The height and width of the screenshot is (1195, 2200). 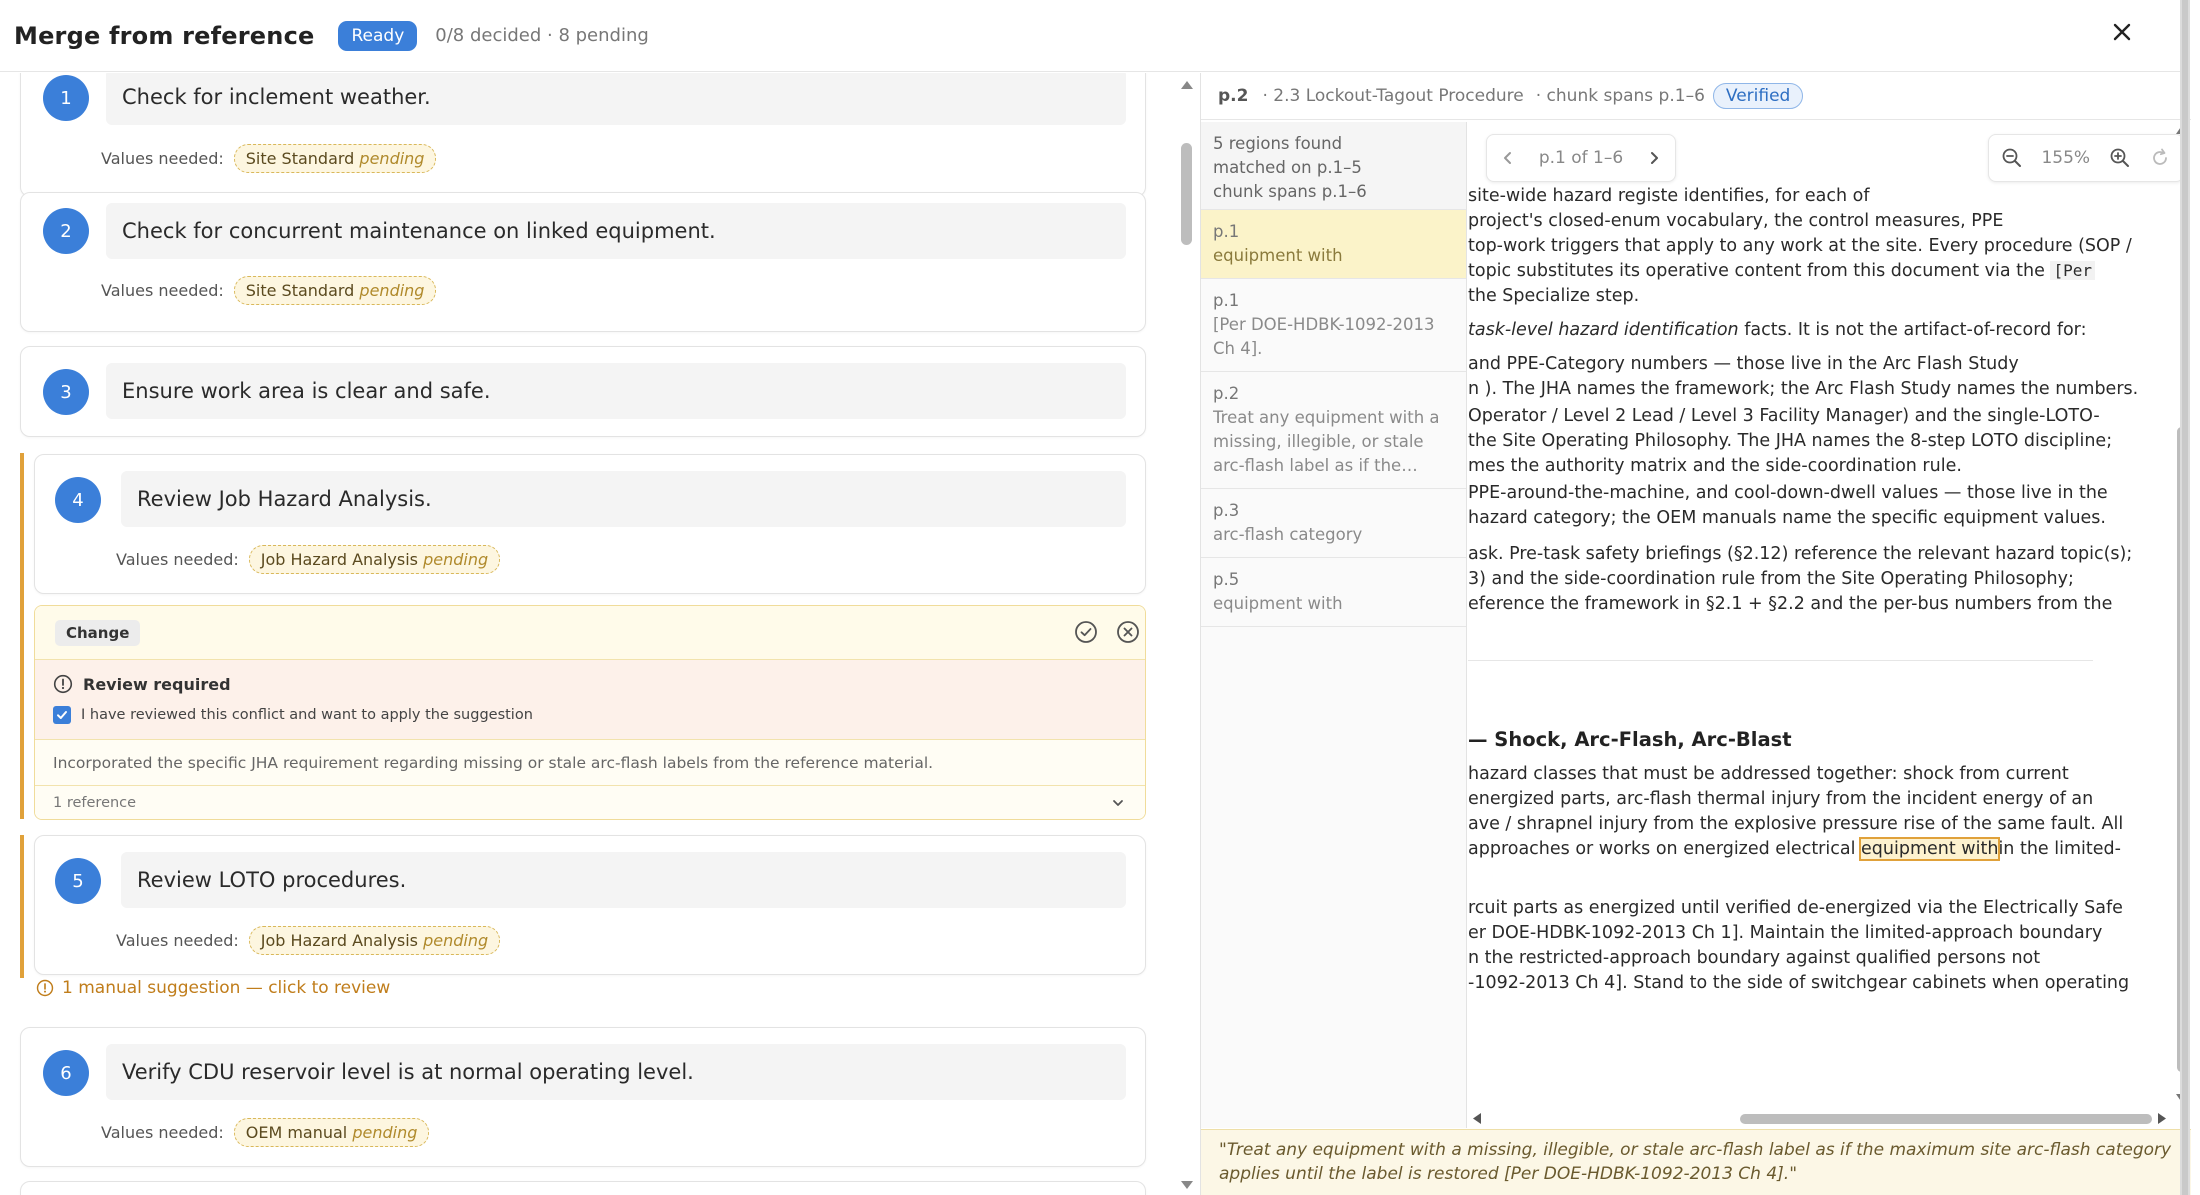 What do you see at coordinates (1226, 300) in the screenshot?
I see `region-page: p.1` at bounding box center [1226, 300].